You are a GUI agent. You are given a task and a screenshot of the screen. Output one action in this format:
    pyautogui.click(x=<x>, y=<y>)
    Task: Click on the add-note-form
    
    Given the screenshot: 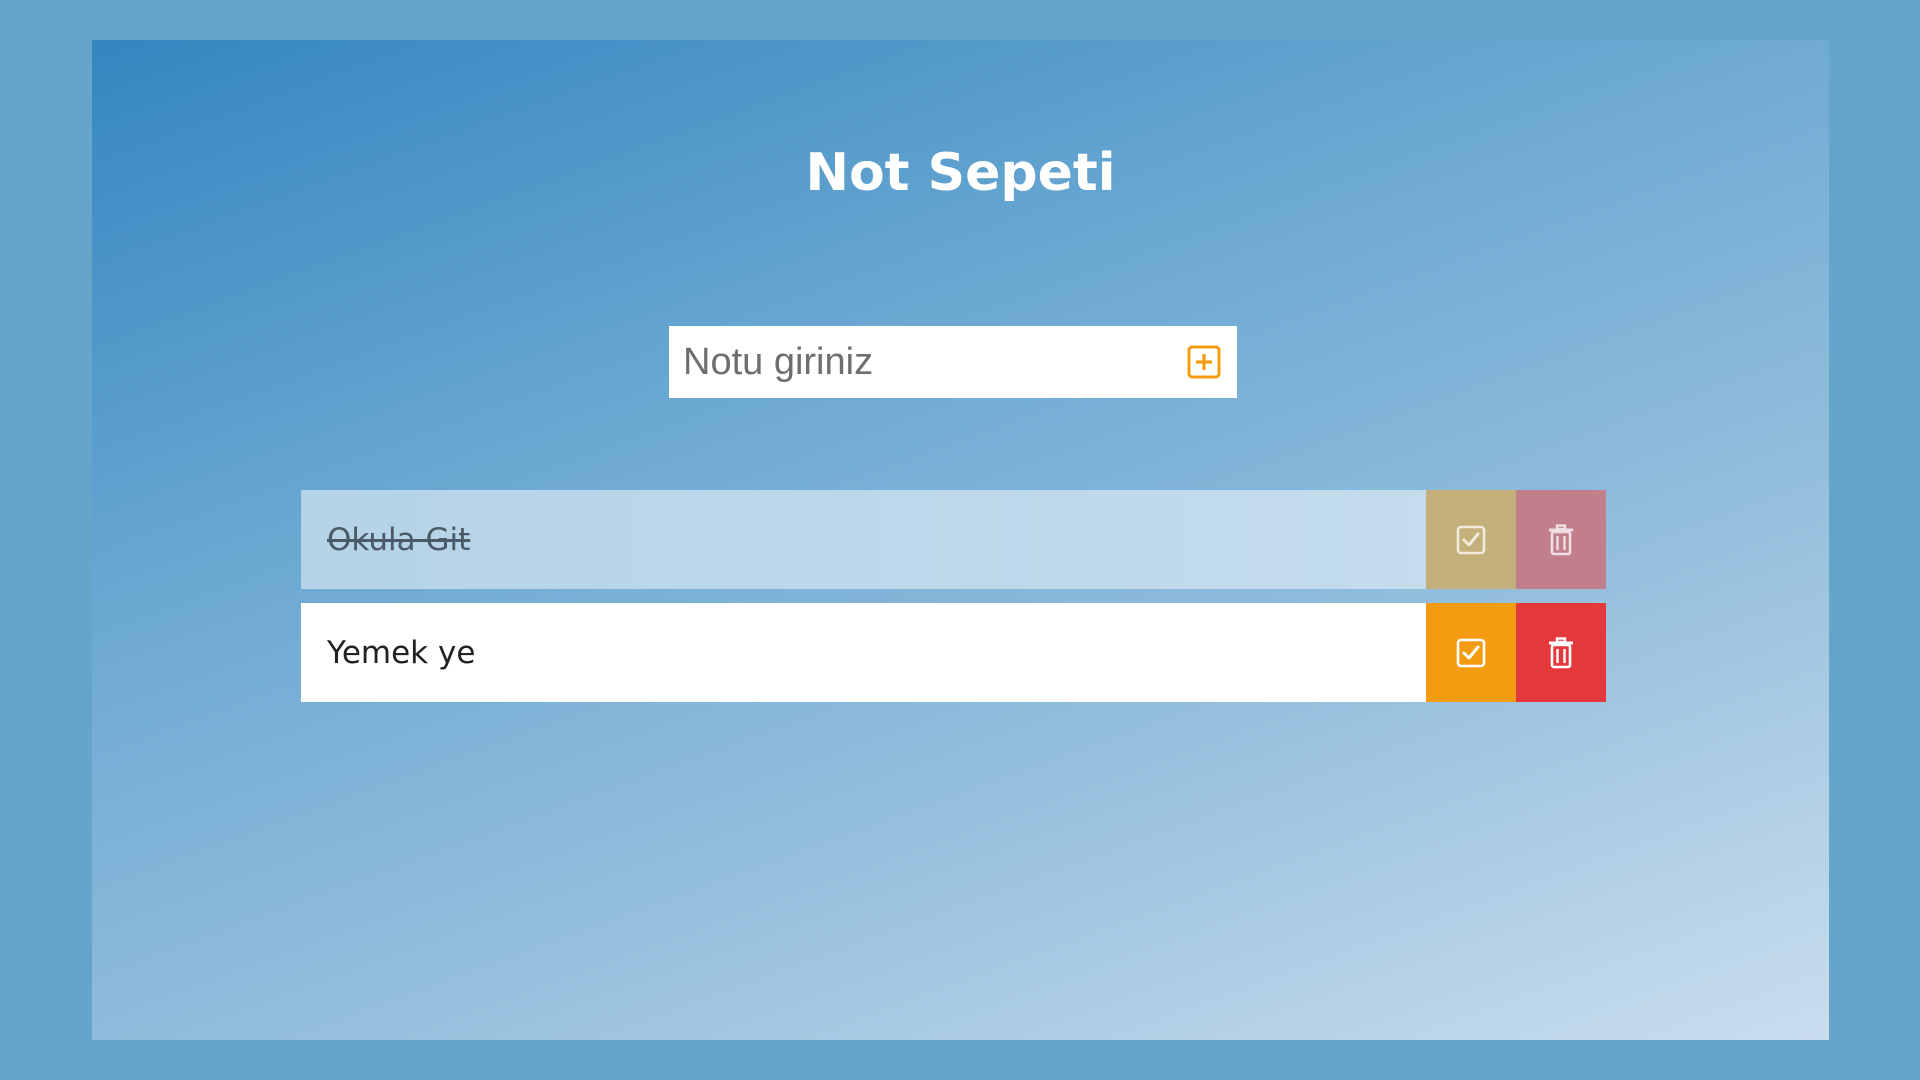 What is the action you would take?
    pyautogui.click(x=953, y=362)
    